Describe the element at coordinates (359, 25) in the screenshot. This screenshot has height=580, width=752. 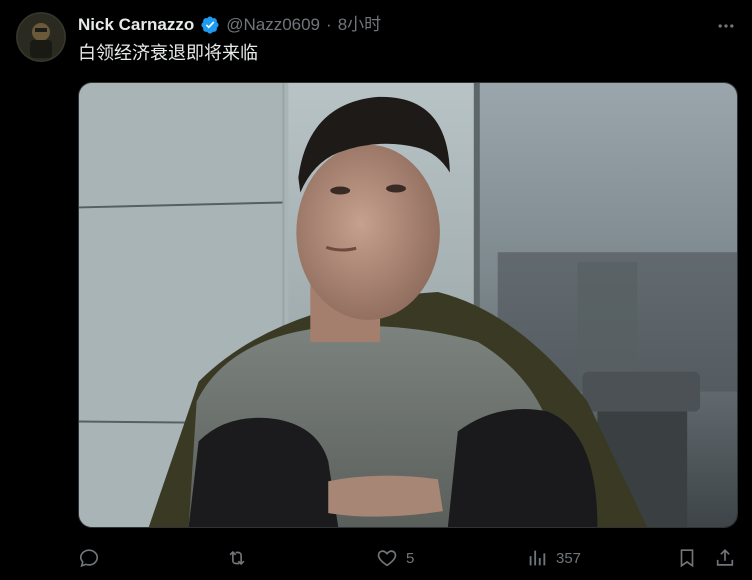
I see `tweet-timestamp: 8小时` at that location.